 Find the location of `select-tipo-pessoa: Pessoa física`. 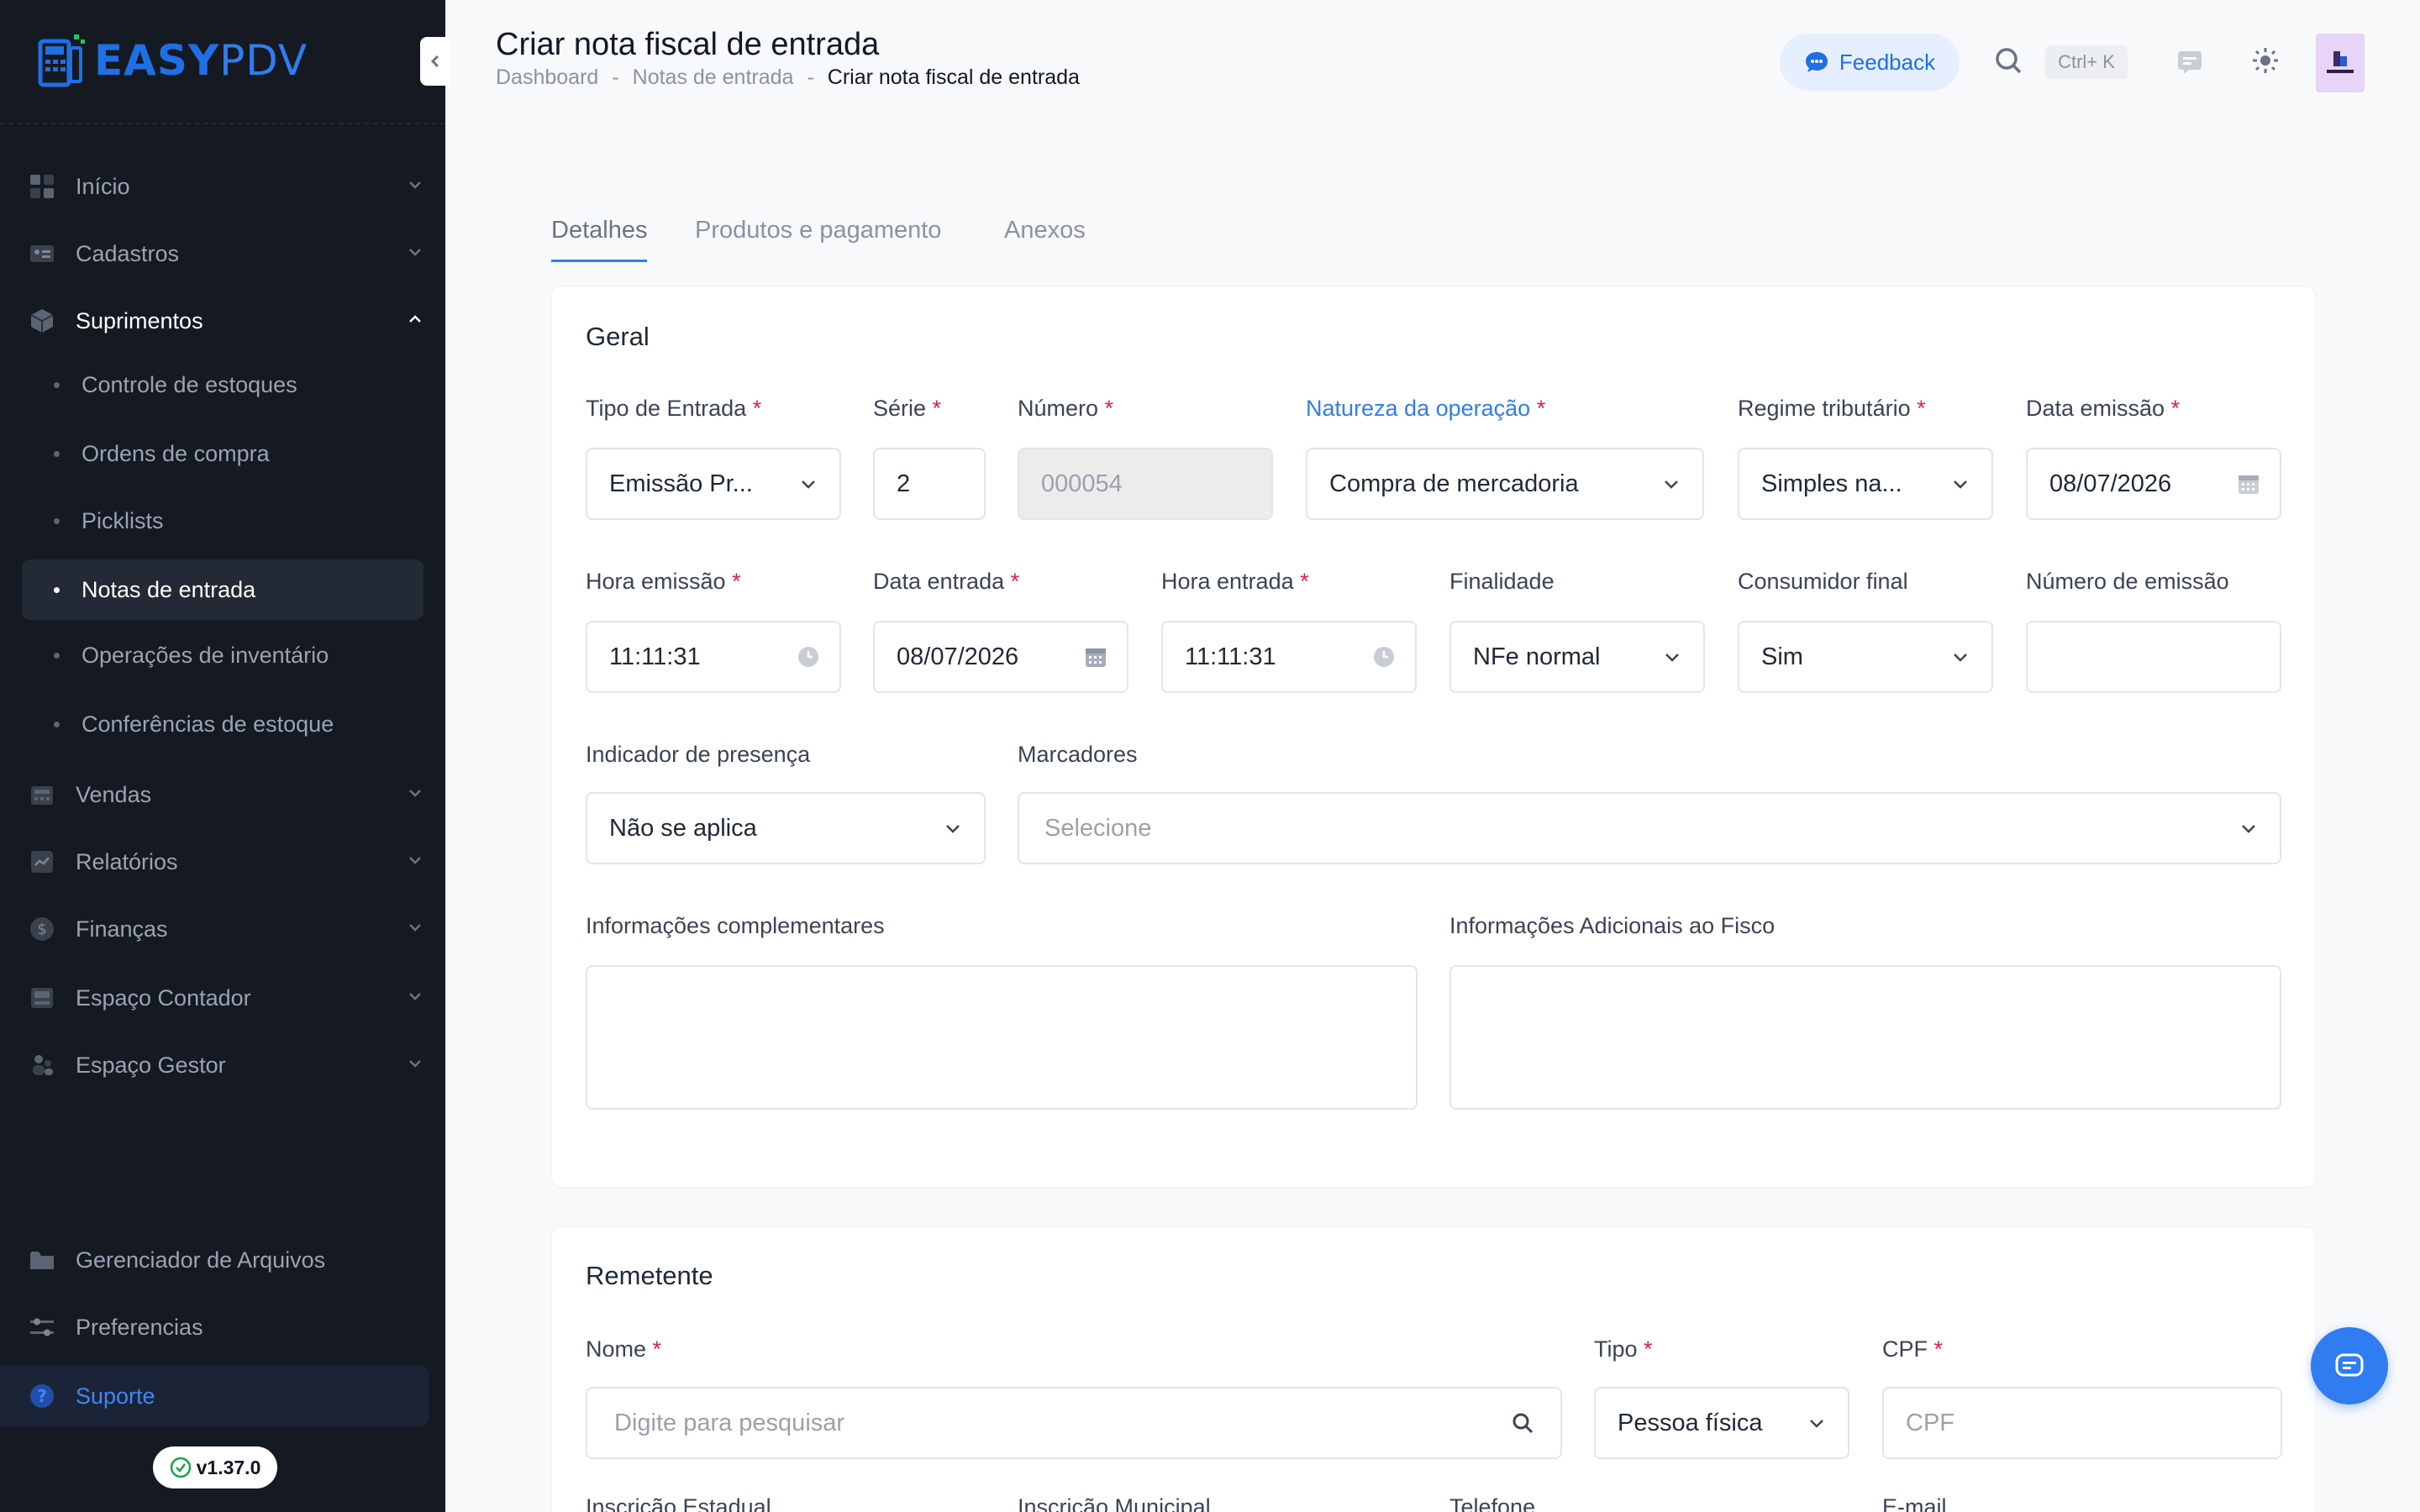

select-tipo-pessoa: Pessoa física is located at coordinates (1722, 1423).